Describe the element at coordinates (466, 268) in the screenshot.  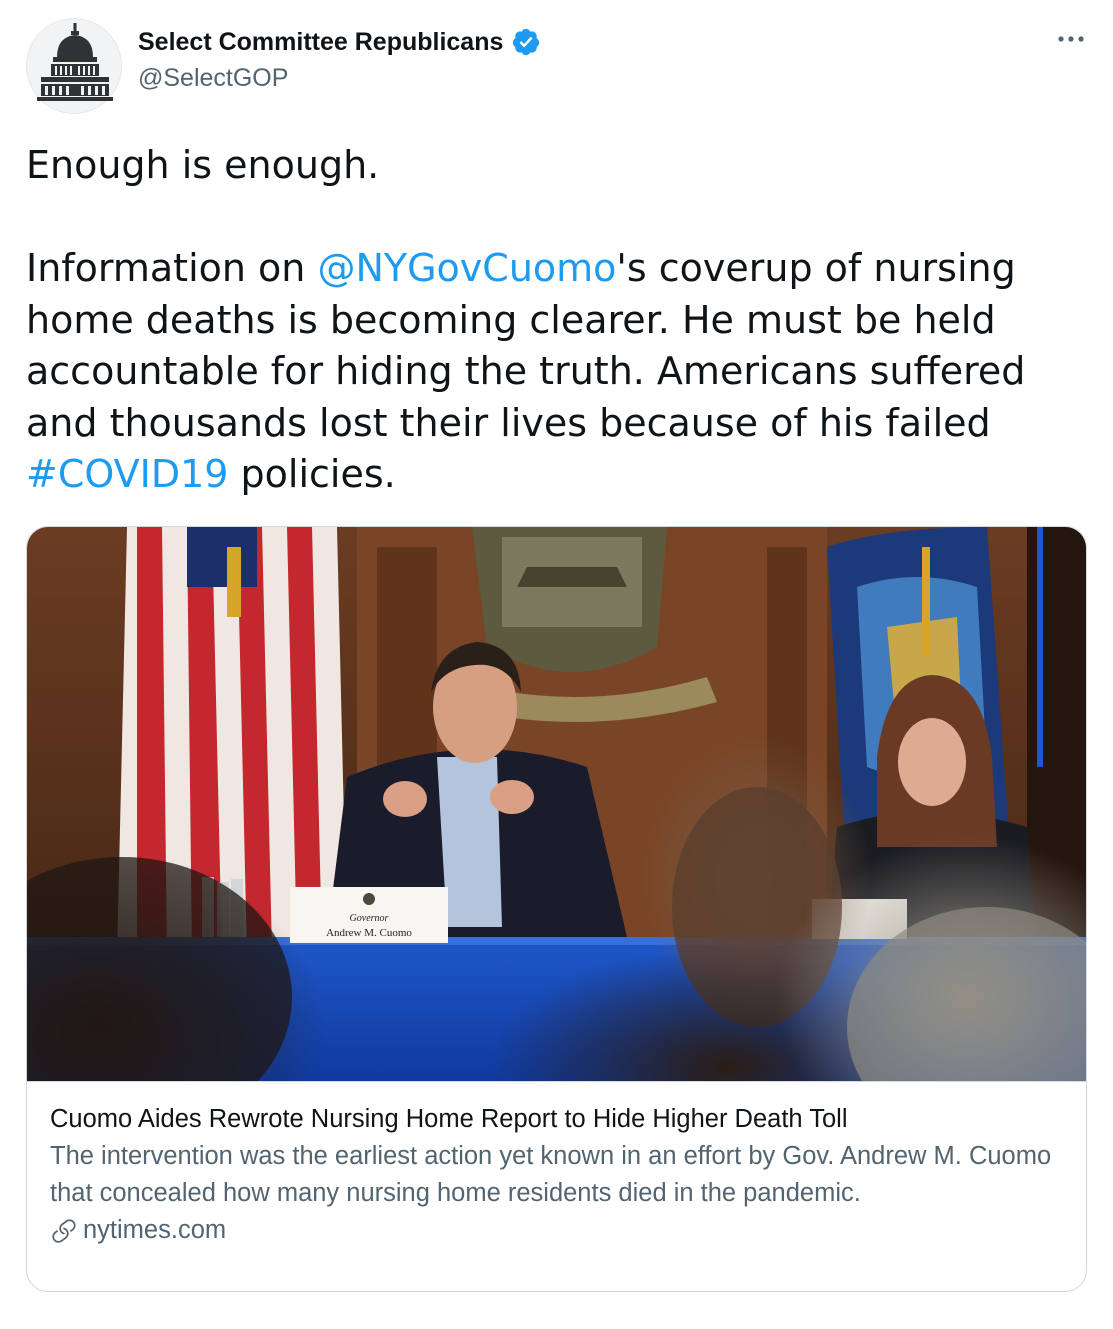
I see `mention-link: @NYGovCuomo` at that location.